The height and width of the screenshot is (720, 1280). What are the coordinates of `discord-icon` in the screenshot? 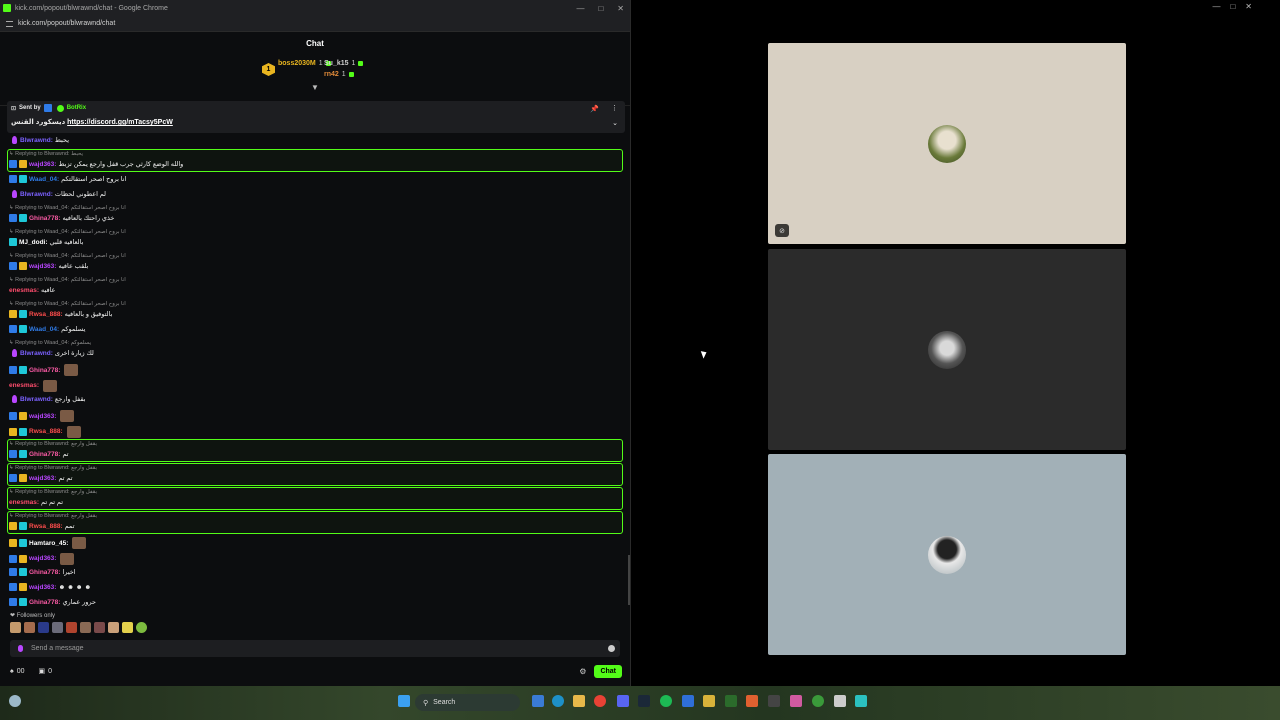 It's located at (623, 701).